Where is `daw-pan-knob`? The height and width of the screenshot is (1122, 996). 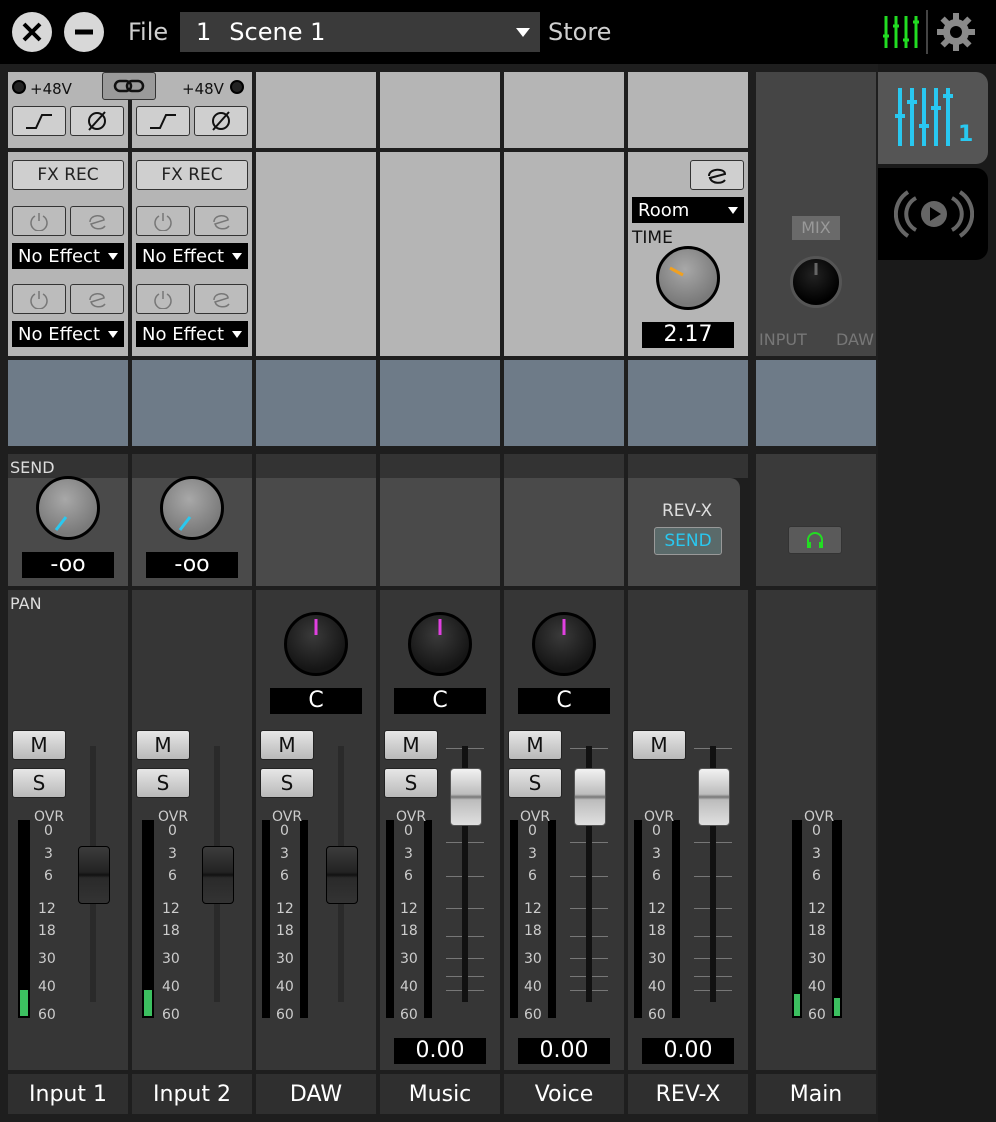 daw-pan-knob is located at coordinates (316, 644).